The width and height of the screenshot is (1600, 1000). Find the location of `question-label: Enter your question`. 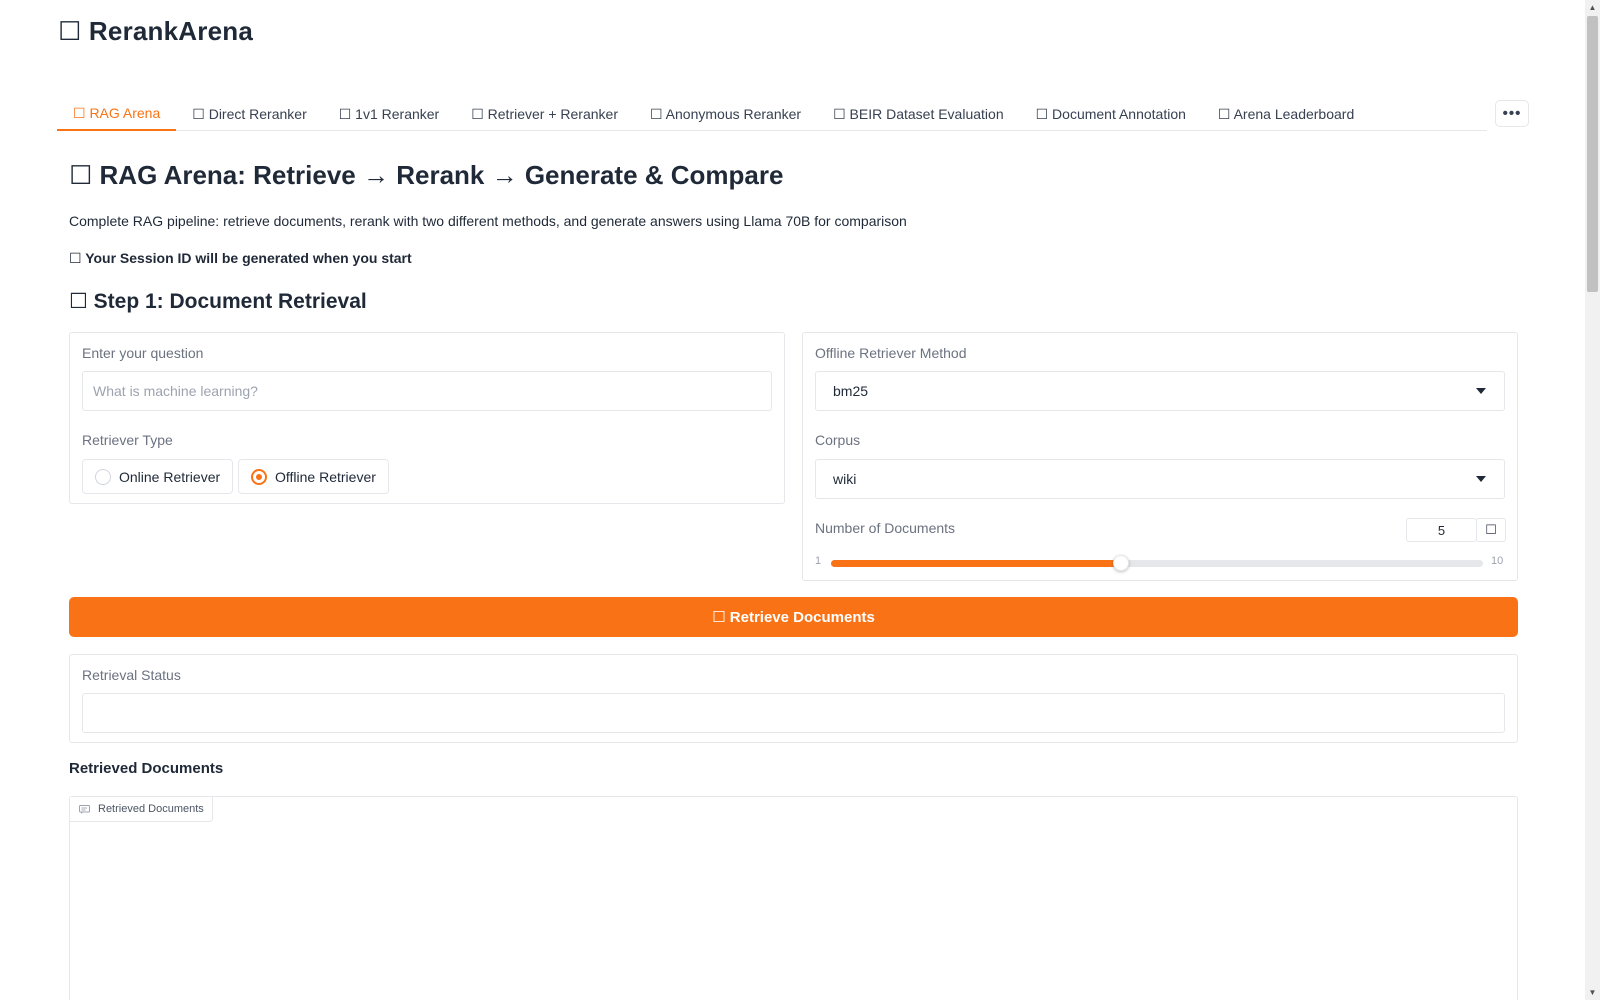

question-label: Enter your question is located at coordinates (143, 353).